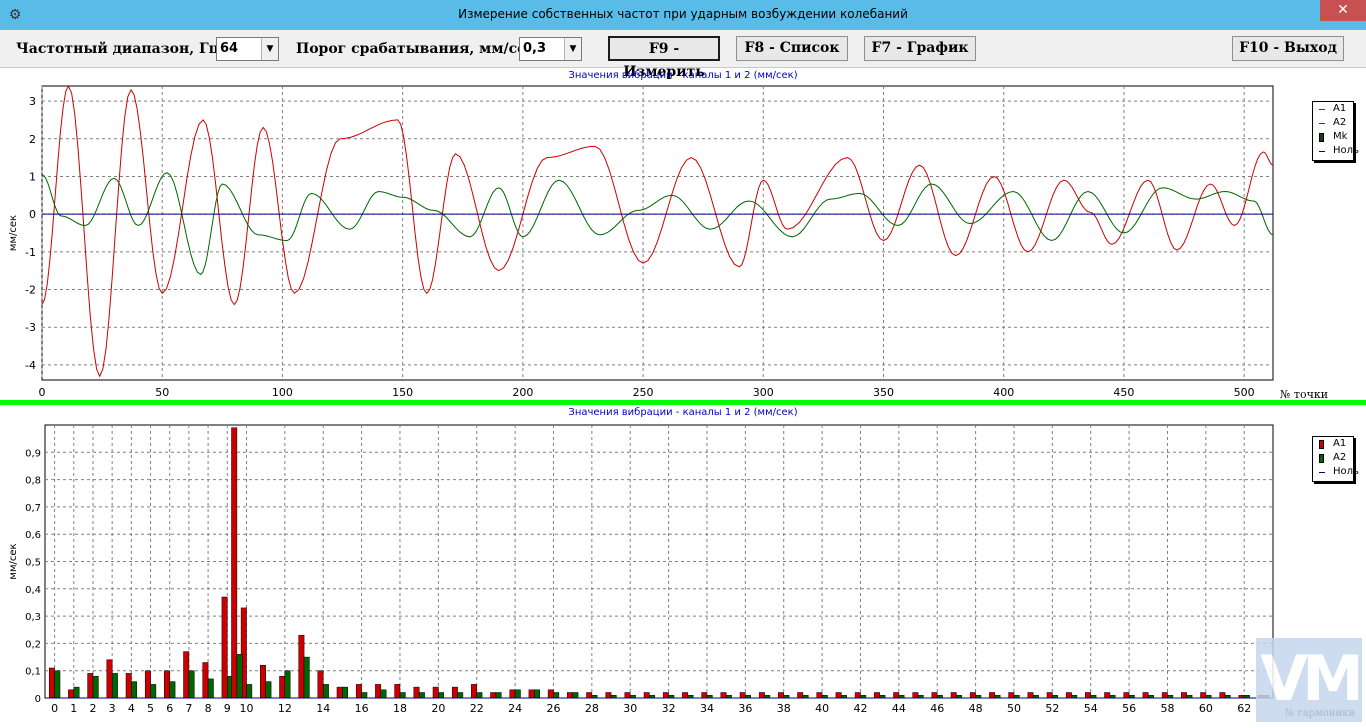 The image size is (1366, 728). I want to click on x-tick-label: 250, so click(643, 392).